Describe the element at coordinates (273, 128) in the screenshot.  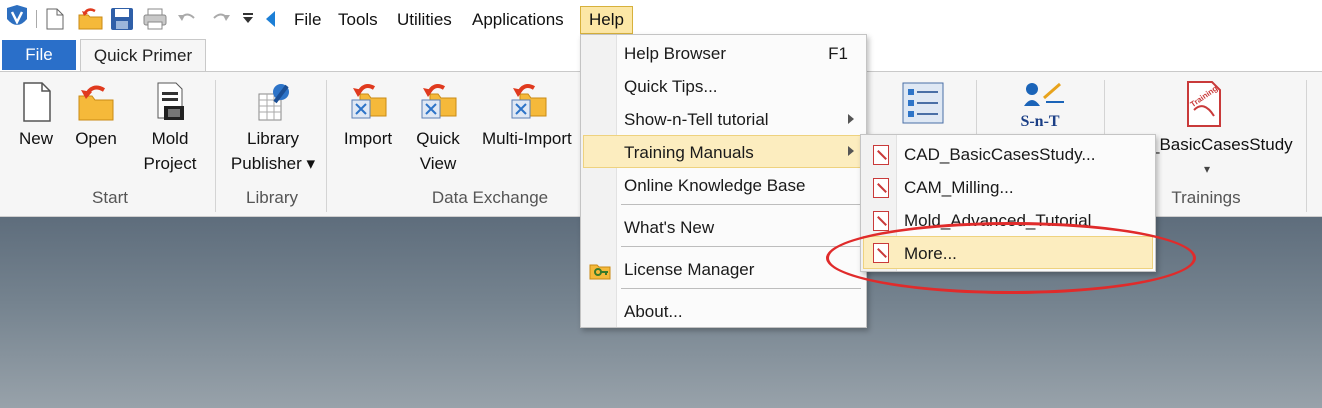
I see `library-publisher-button: Library Publisher ▾` at that location.